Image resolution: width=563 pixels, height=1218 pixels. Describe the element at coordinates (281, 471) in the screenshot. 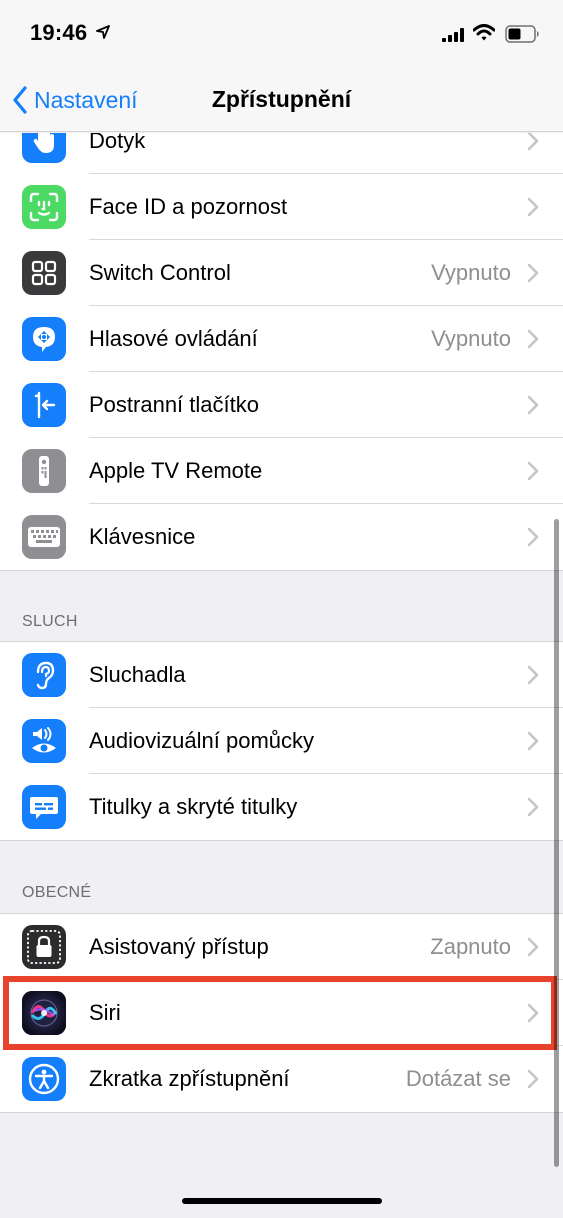

I see `row-apple-tv-remote: Apple TV Remote` at that location.